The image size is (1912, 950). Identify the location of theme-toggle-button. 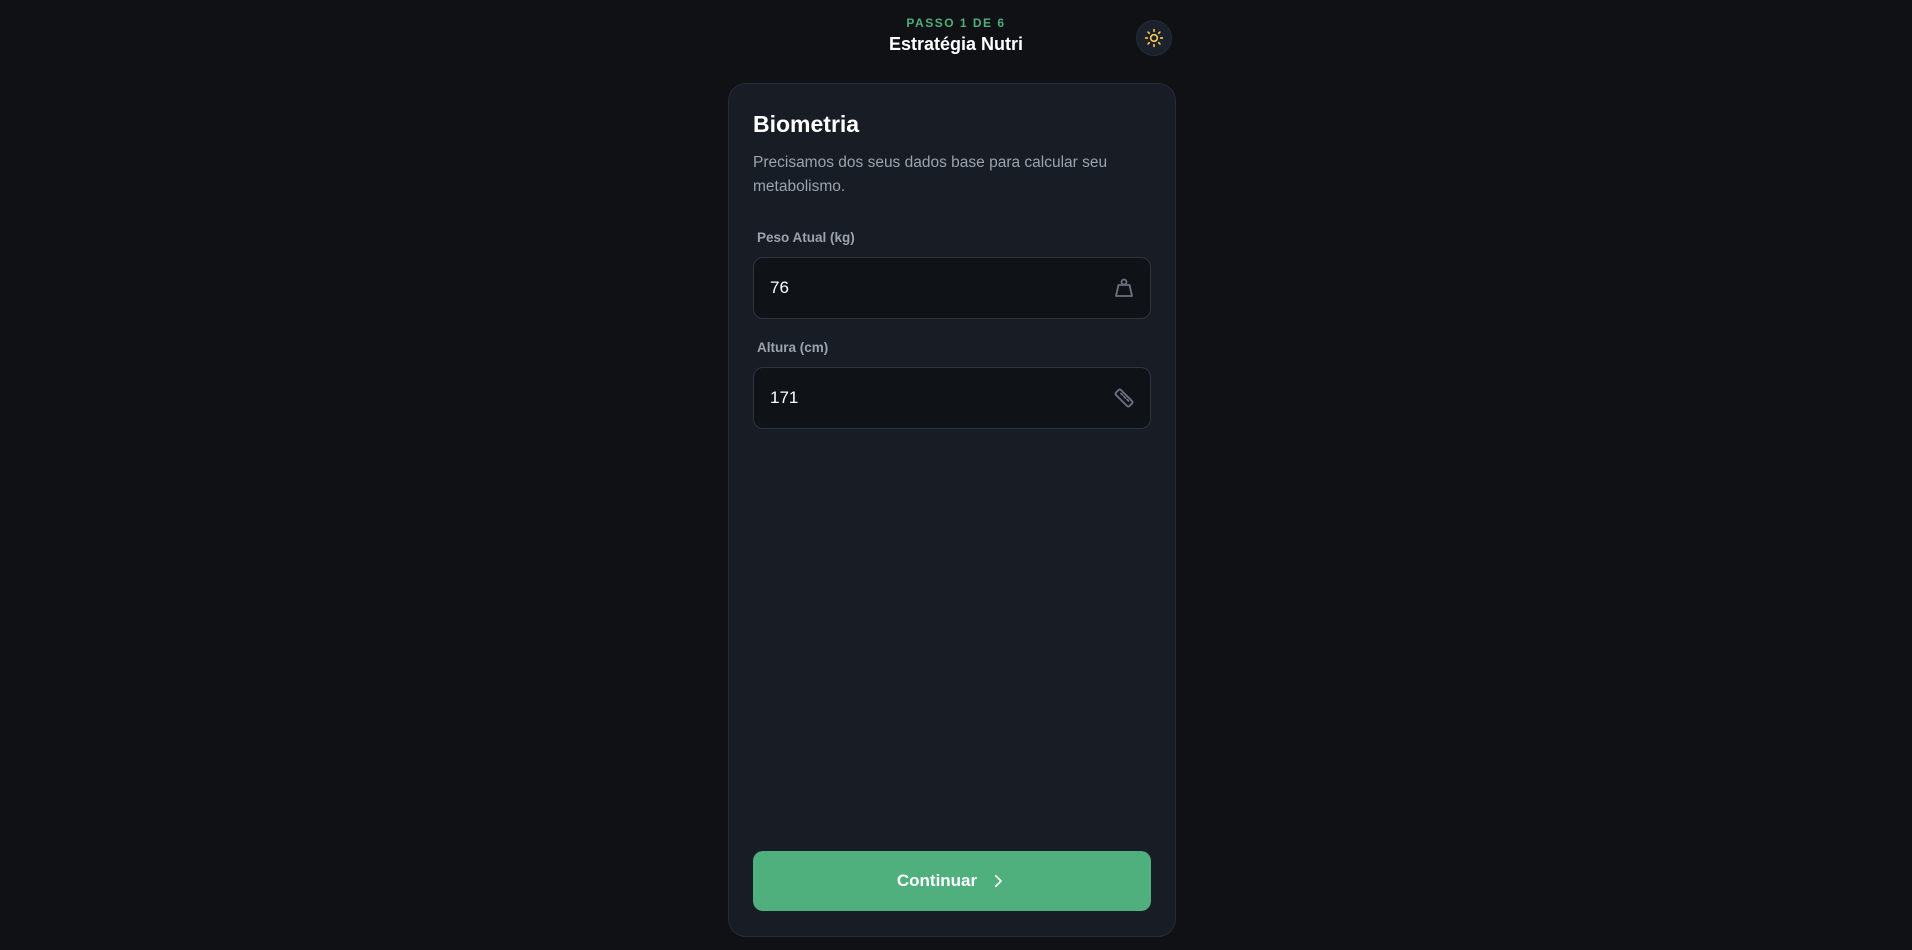
(1154, 38).